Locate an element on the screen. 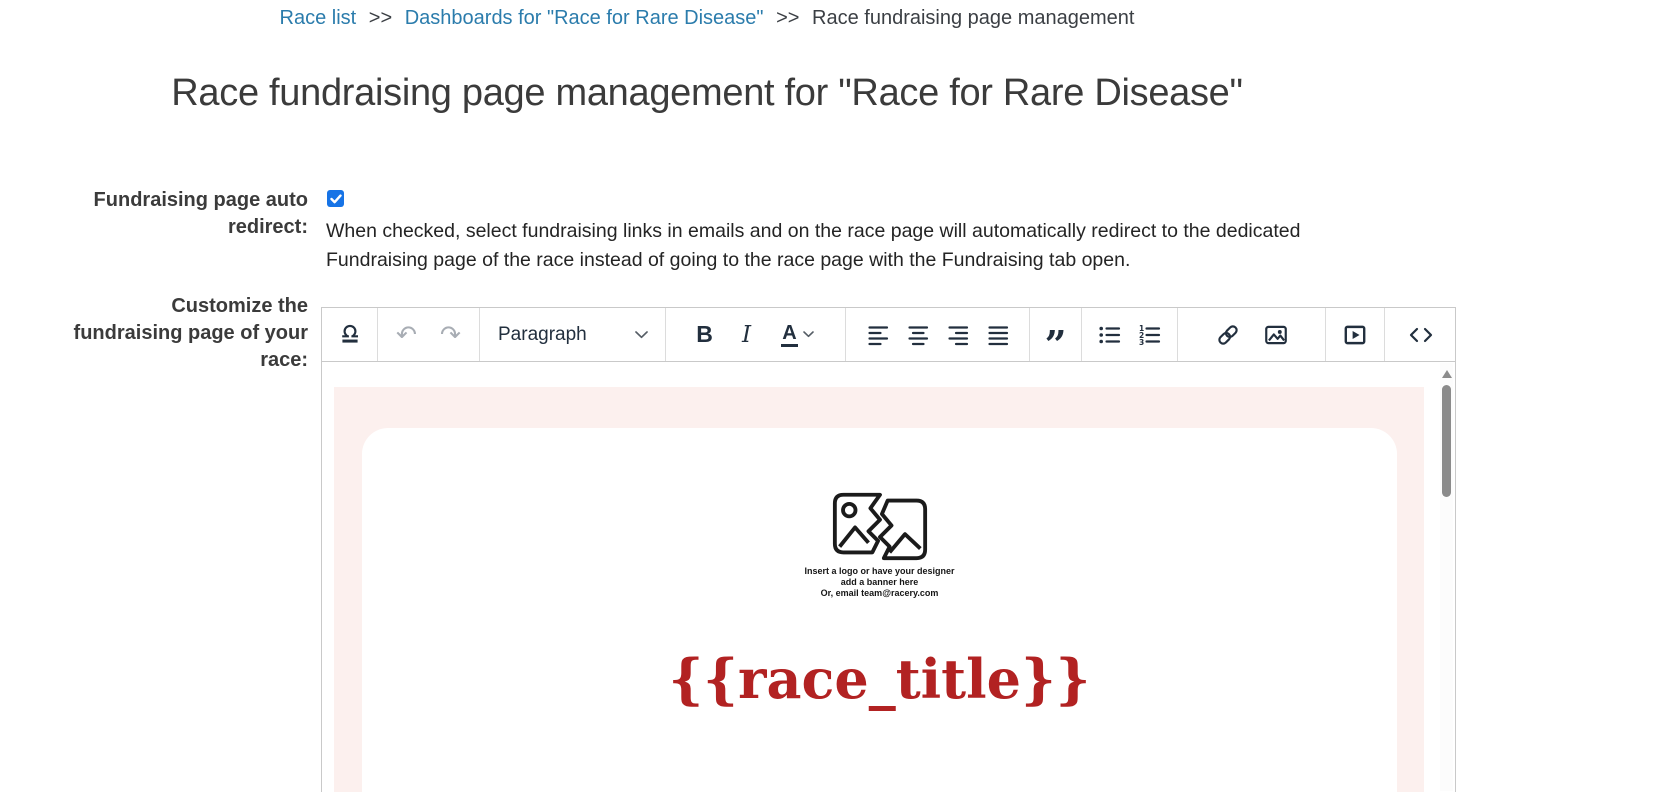 The image size is (1670, 792). align-center-icon is located at coordinates (917, 335).